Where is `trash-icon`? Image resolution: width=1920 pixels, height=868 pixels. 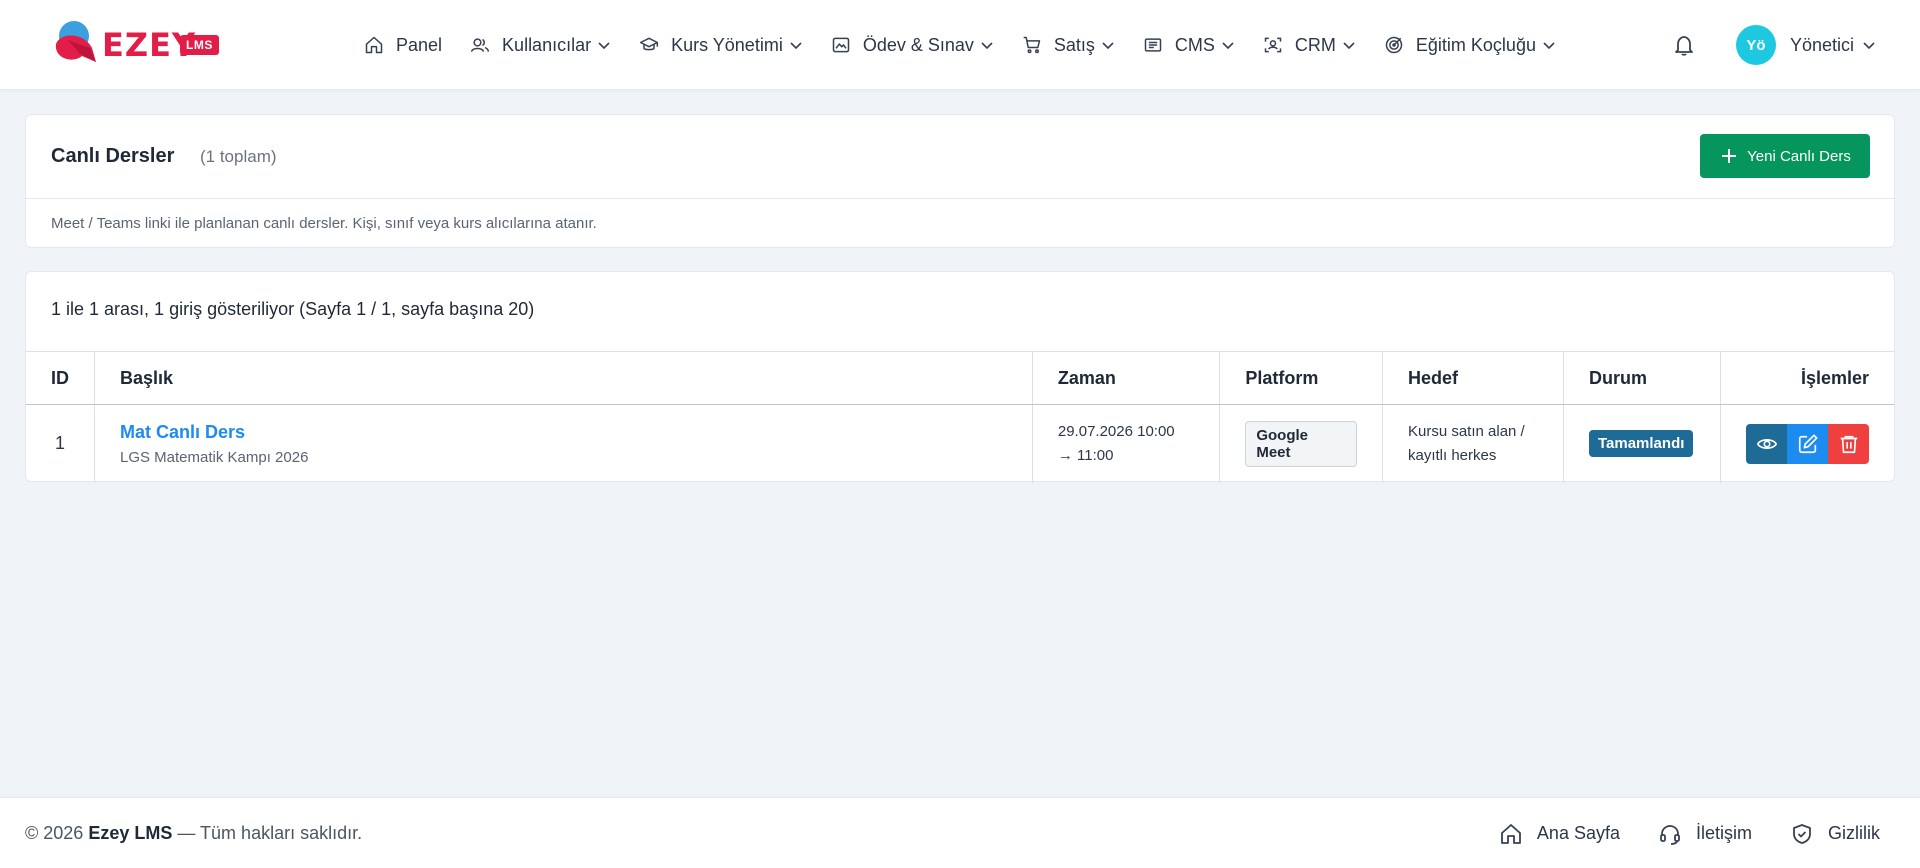
trash-icon is located at coordinates (1848, 444).